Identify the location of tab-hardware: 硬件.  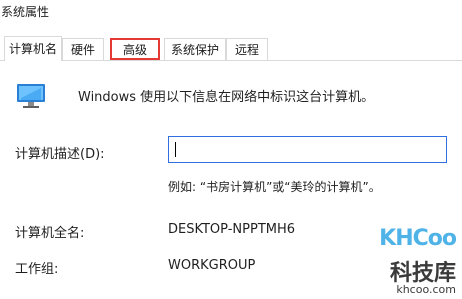
(83, 49).